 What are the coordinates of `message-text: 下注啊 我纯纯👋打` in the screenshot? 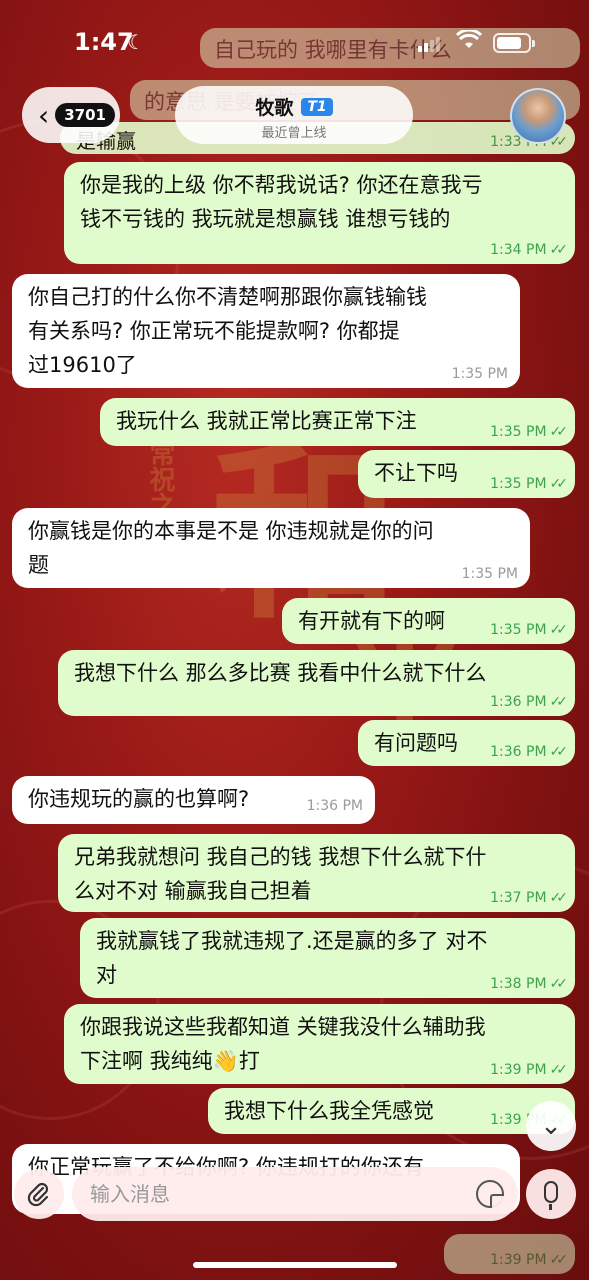 It's located at (170, 1061).